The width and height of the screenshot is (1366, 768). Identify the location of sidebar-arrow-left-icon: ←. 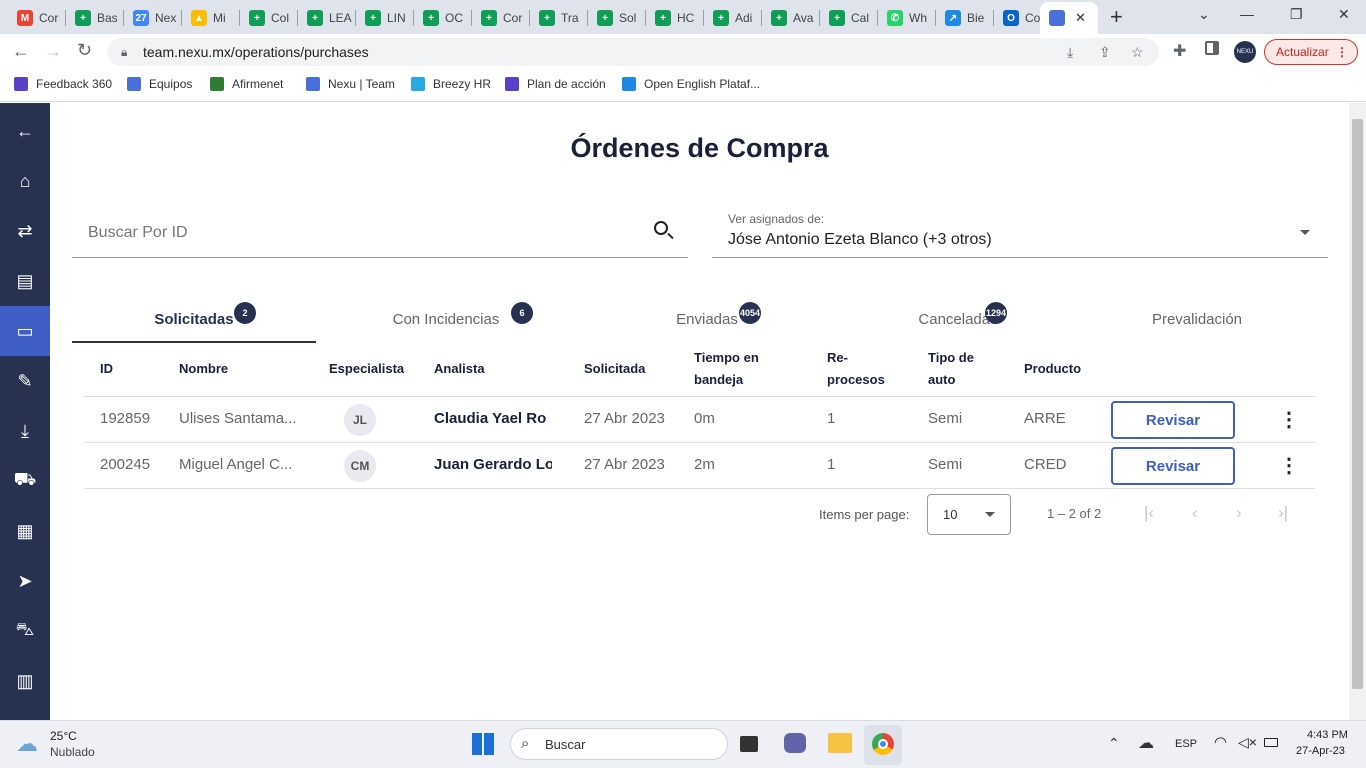
(25, 131).